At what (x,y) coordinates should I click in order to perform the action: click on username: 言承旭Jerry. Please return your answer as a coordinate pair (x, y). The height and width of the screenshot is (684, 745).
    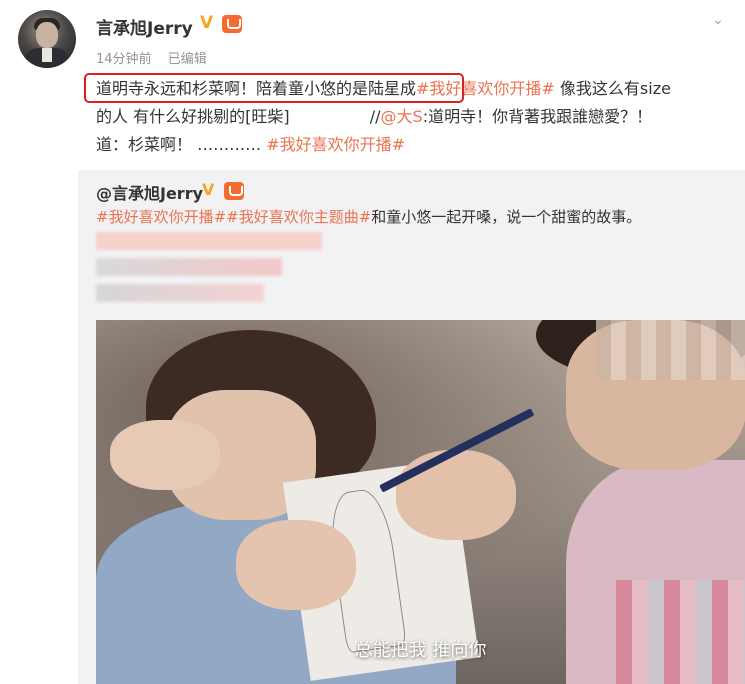
    Looking at the image, I should click on (144, 26).